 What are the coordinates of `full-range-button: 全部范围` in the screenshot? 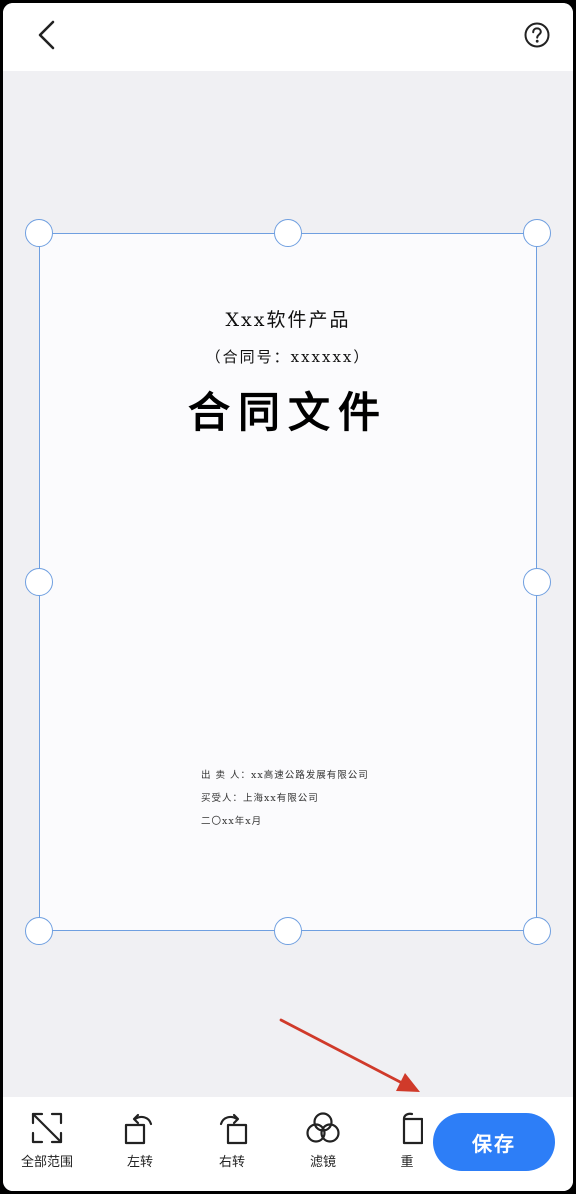 It's located at (47, 1146).